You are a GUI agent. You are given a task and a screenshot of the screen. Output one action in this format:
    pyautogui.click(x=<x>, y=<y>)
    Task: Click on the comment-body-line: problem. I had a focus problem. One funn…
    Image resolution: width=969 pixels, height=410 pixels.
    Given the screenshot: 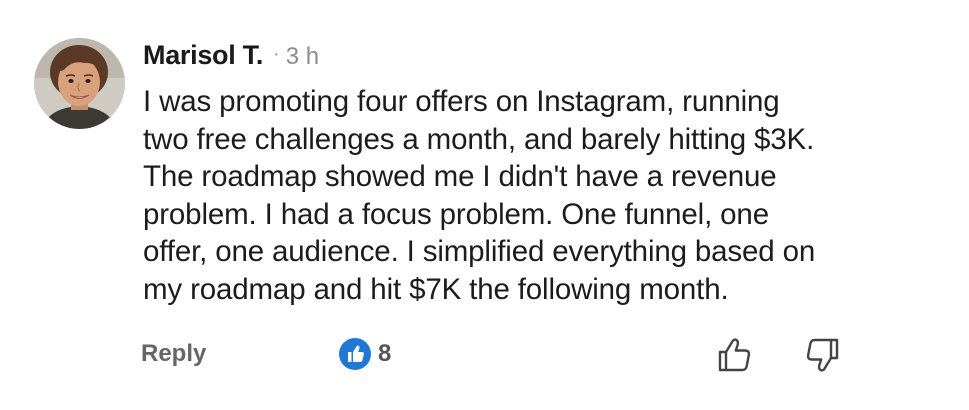 What is the action you would take?
    pyautogui.click(x=456, y=214)
    